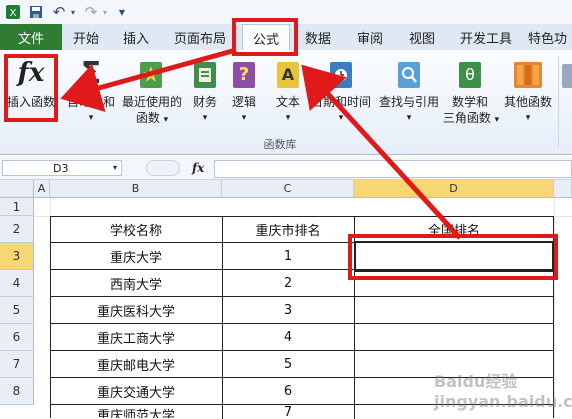 The width and height of the screenshot is (572, 419). What do you see at coordinates (148, 80) in the screenshot?
I see `arrow-to-insert-function` at bounding box center [148, 80].